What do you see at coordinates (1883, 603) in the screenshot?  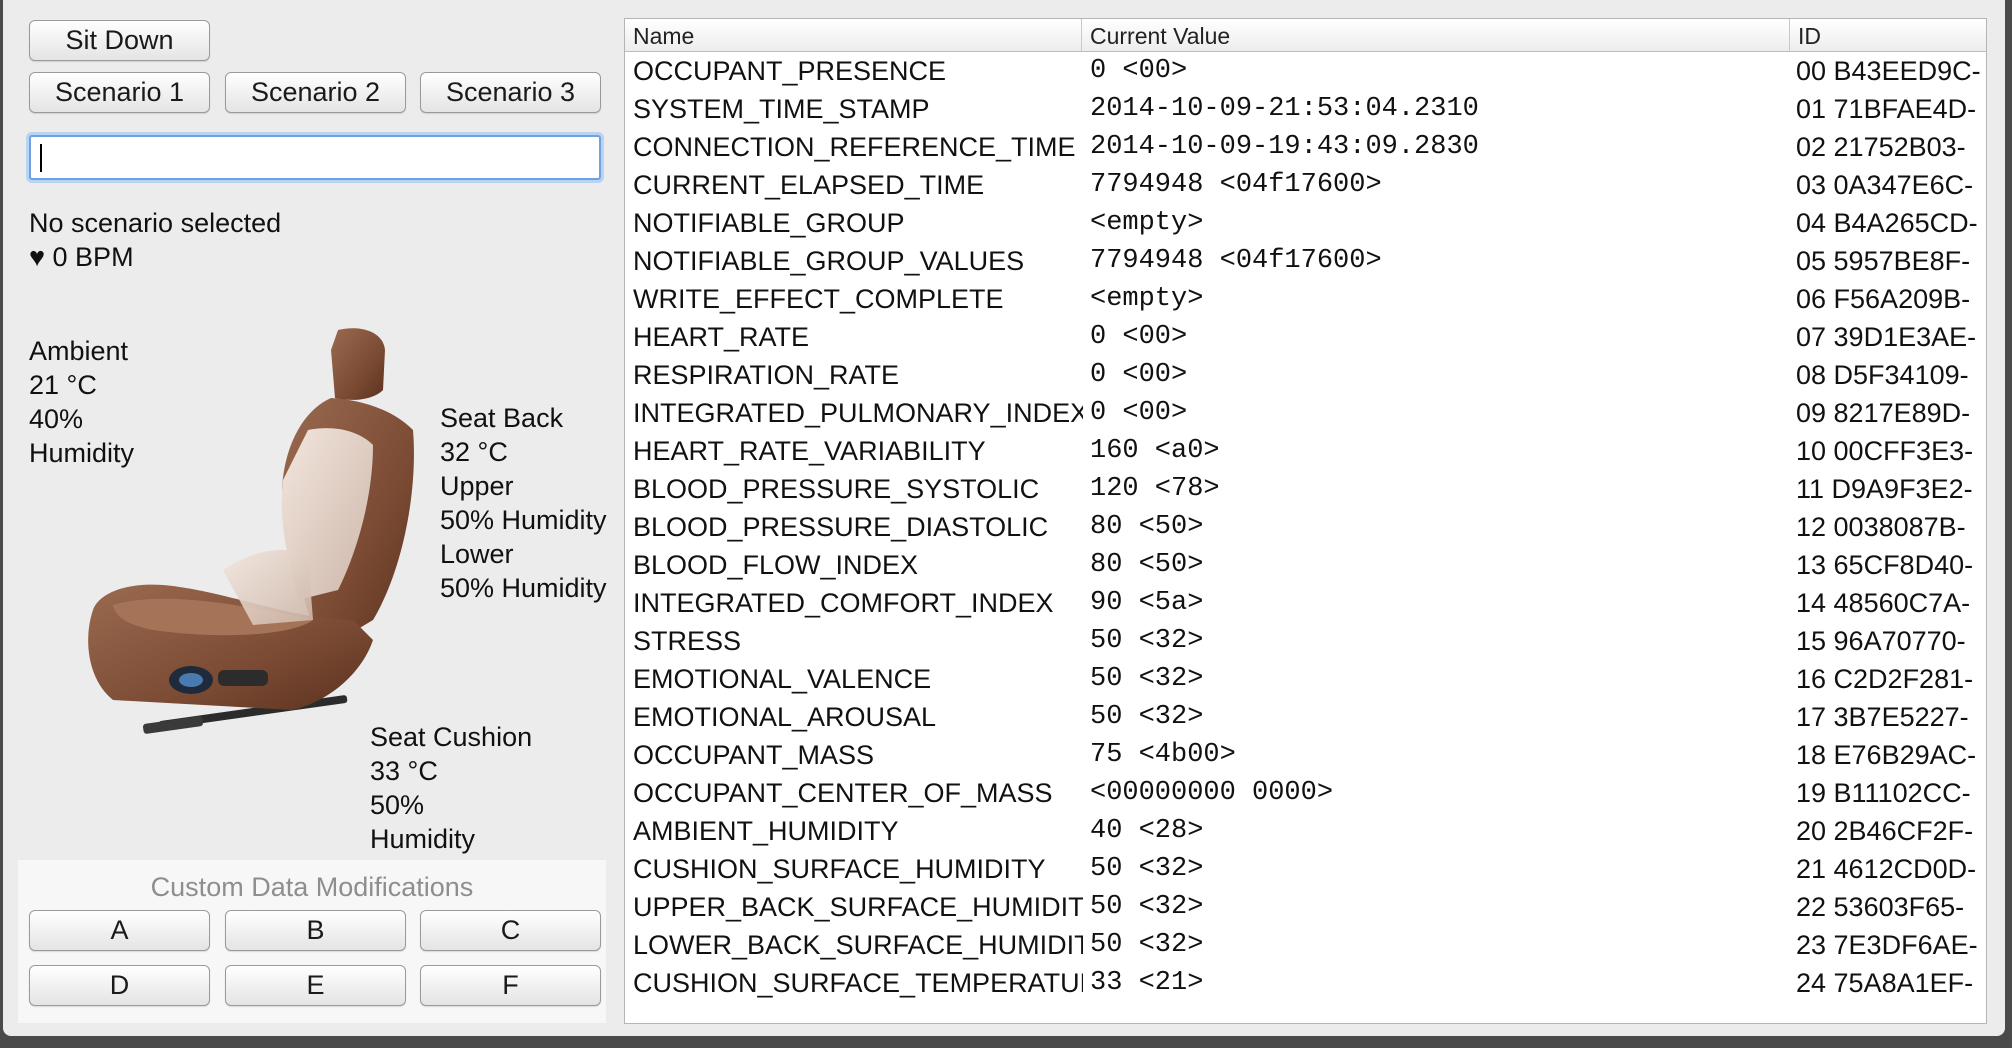 I see `id-cell: 14 48560C7A-` at bounding box center [1883, 603].